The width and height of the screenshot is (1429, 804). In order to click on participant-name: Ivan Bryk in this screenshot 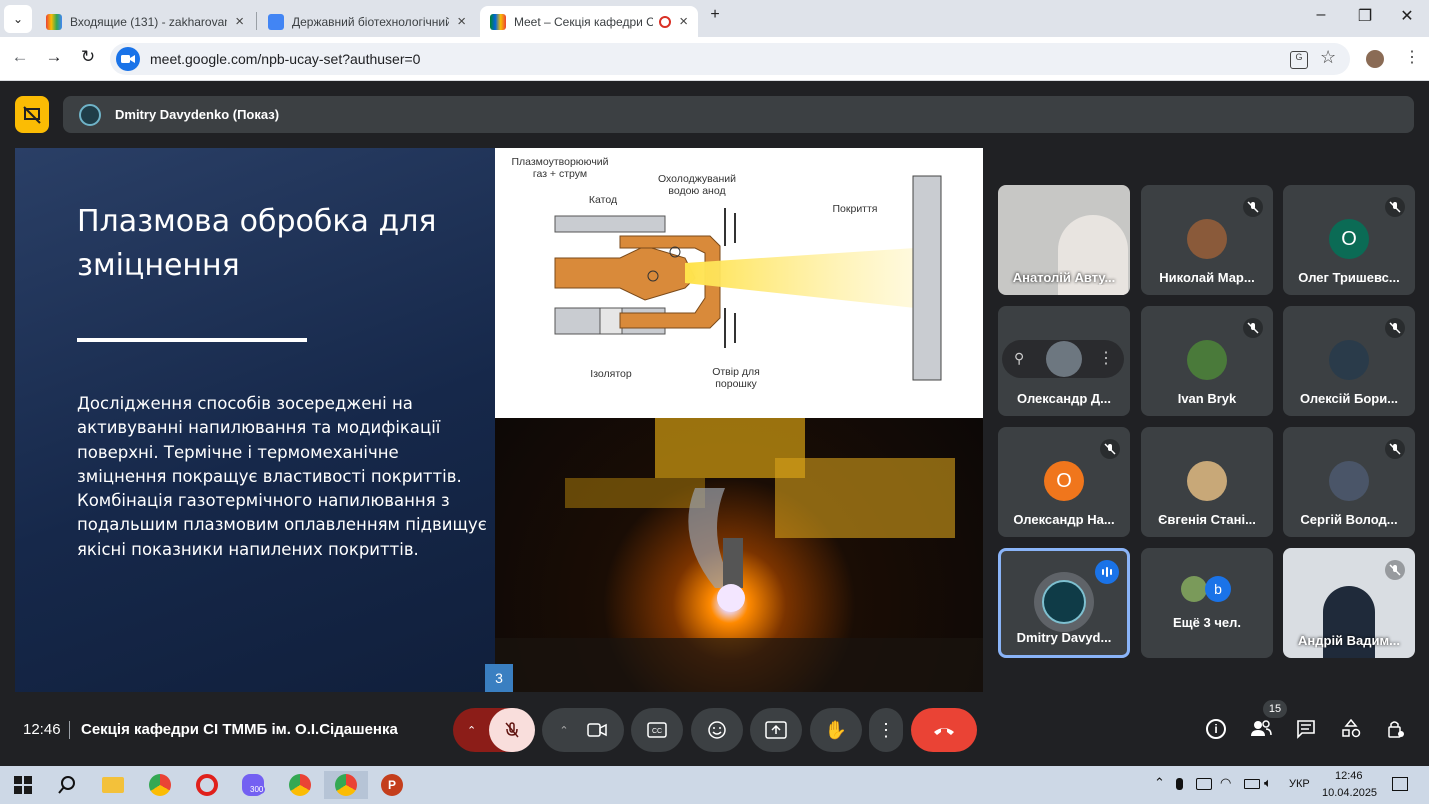, I will do `click(1207, 398)`.